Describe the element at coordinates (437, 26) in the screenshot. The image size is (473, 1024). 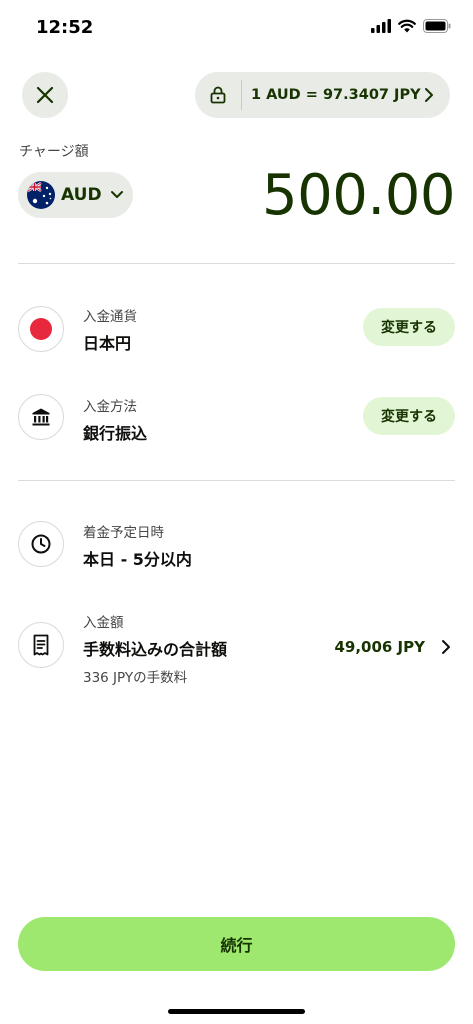
I see `battery-icon` at that location.